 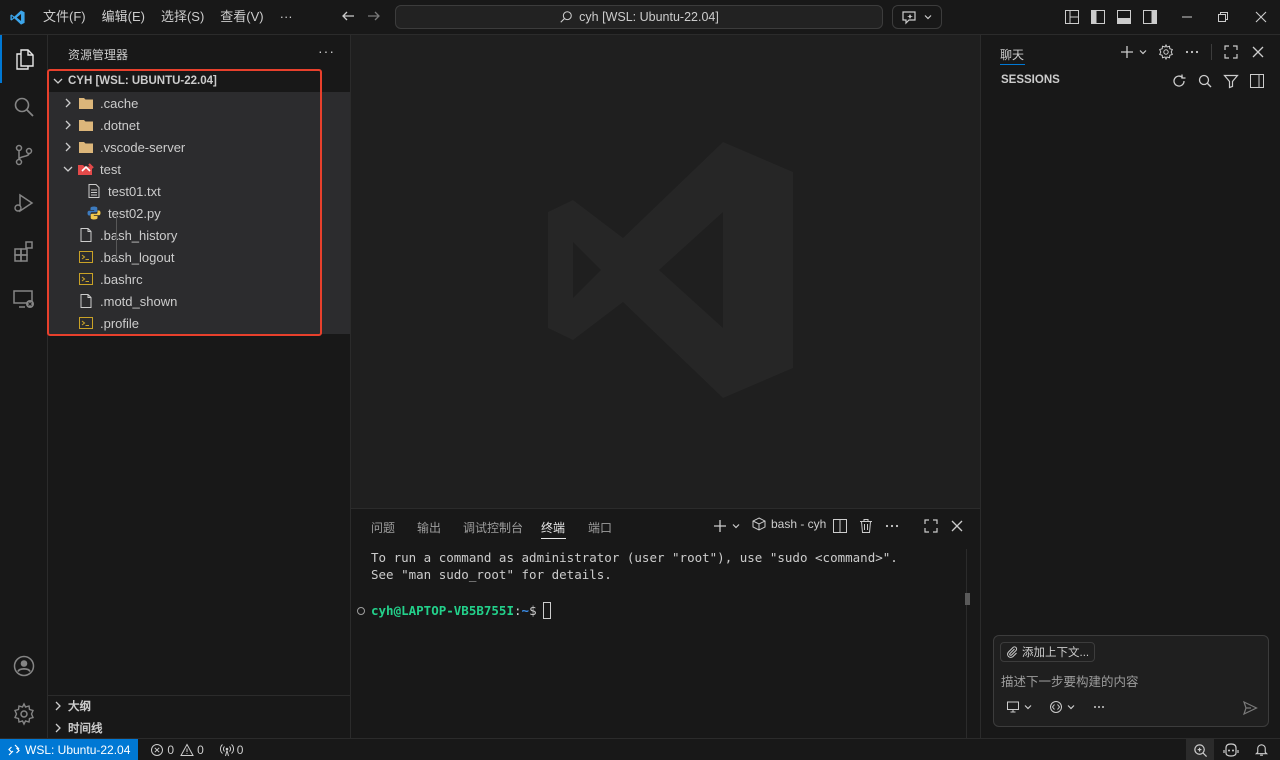 What do you see at coordinates (1127, 52) in the screenshot?
I see `new-chat-plus-icon` at bounding box center [1127, 52].